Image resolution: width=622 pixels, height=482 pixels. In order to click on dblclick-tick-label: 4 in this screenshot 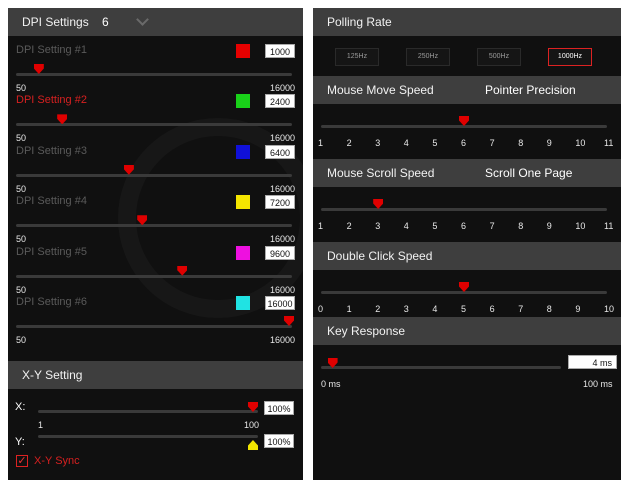, I will do `click(435, 309)`.